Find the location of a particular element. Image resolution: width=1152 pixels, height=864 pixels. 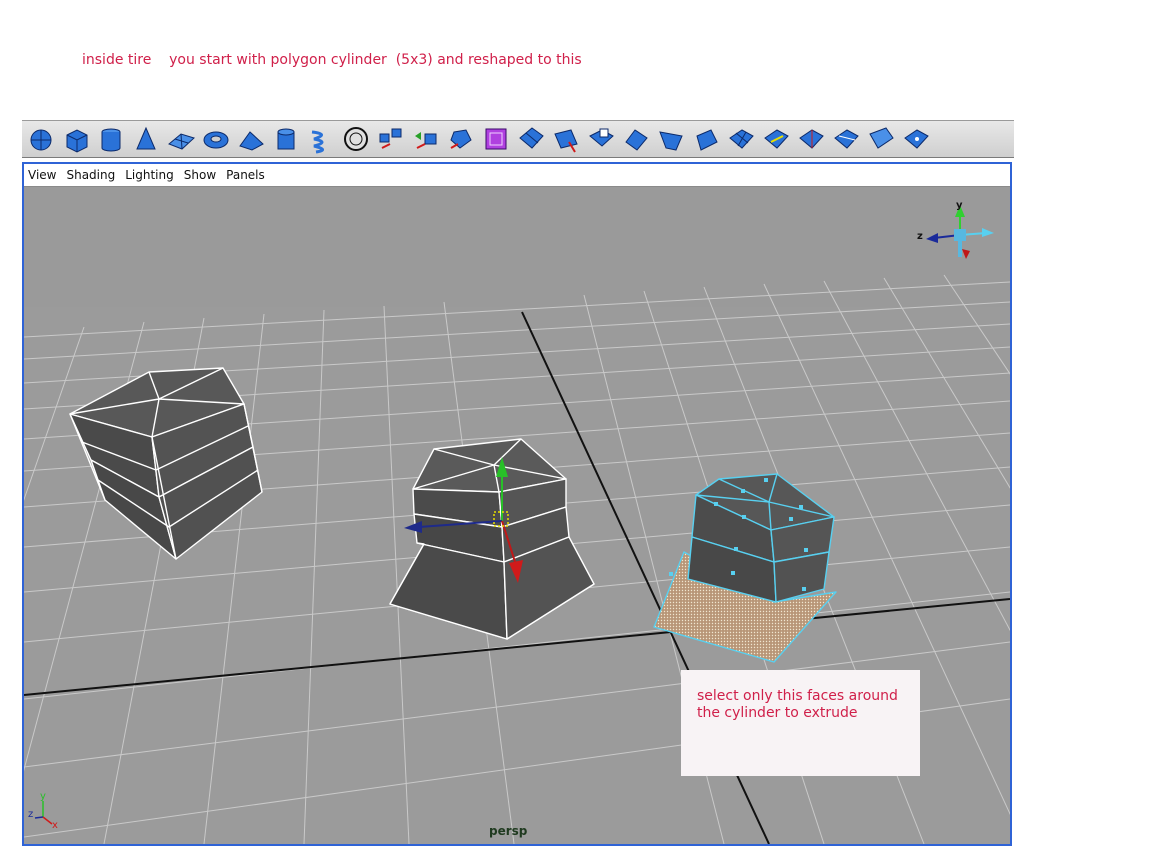

view-cube-z-label: z is located at coordinates (920, 236).